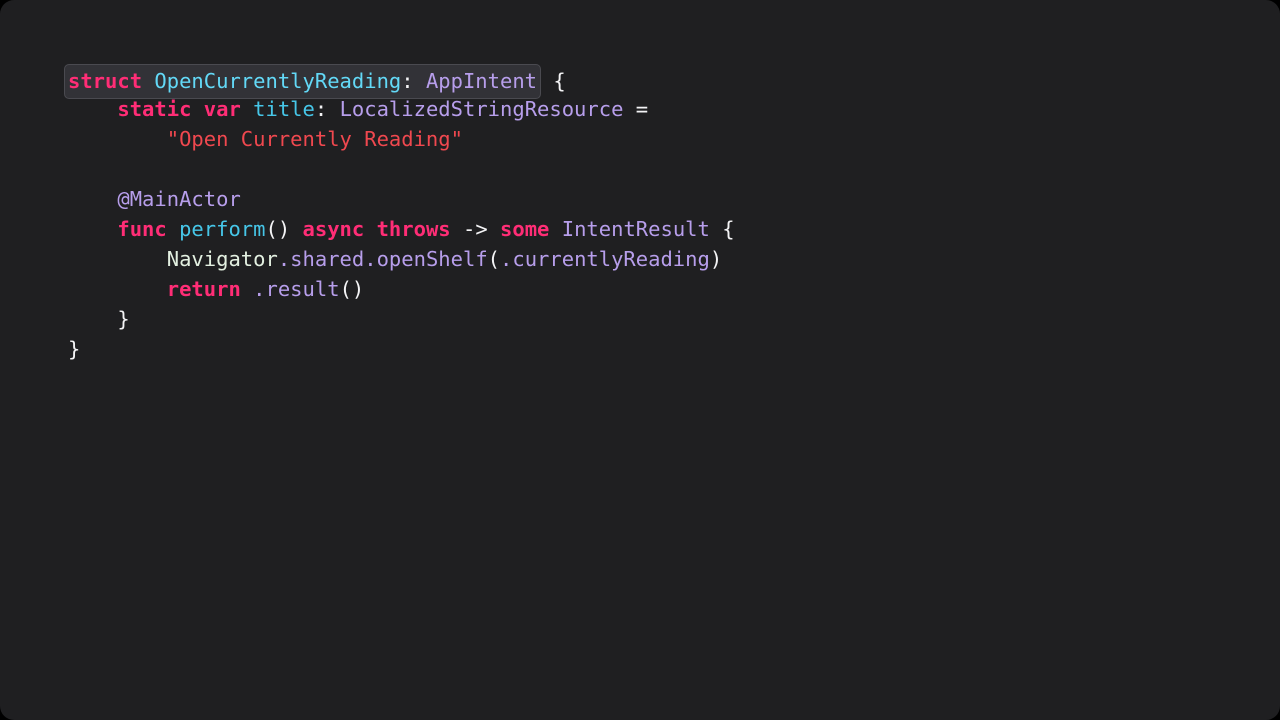  Describe the element at coordinates (296, 289) in the screenshot. I see `code-token-member: .result` at that location.